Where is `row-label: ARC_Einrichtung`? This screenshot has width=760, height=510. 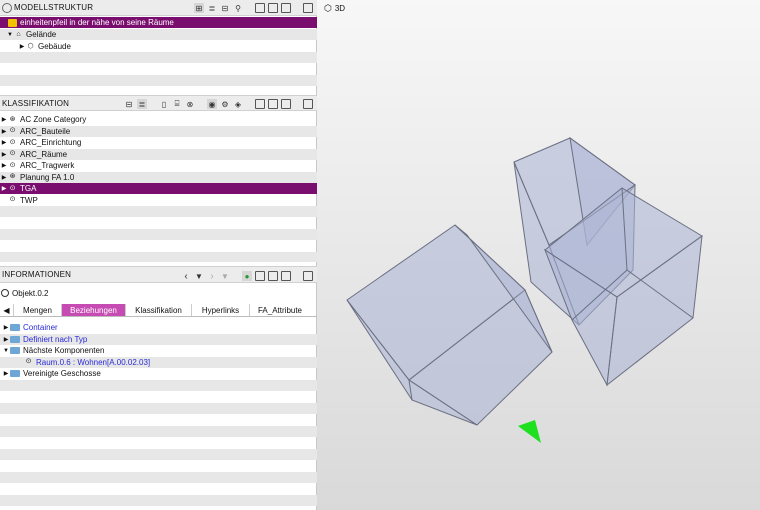 row-label: ARC_Einrichtung is located at coordinates (51, 143).